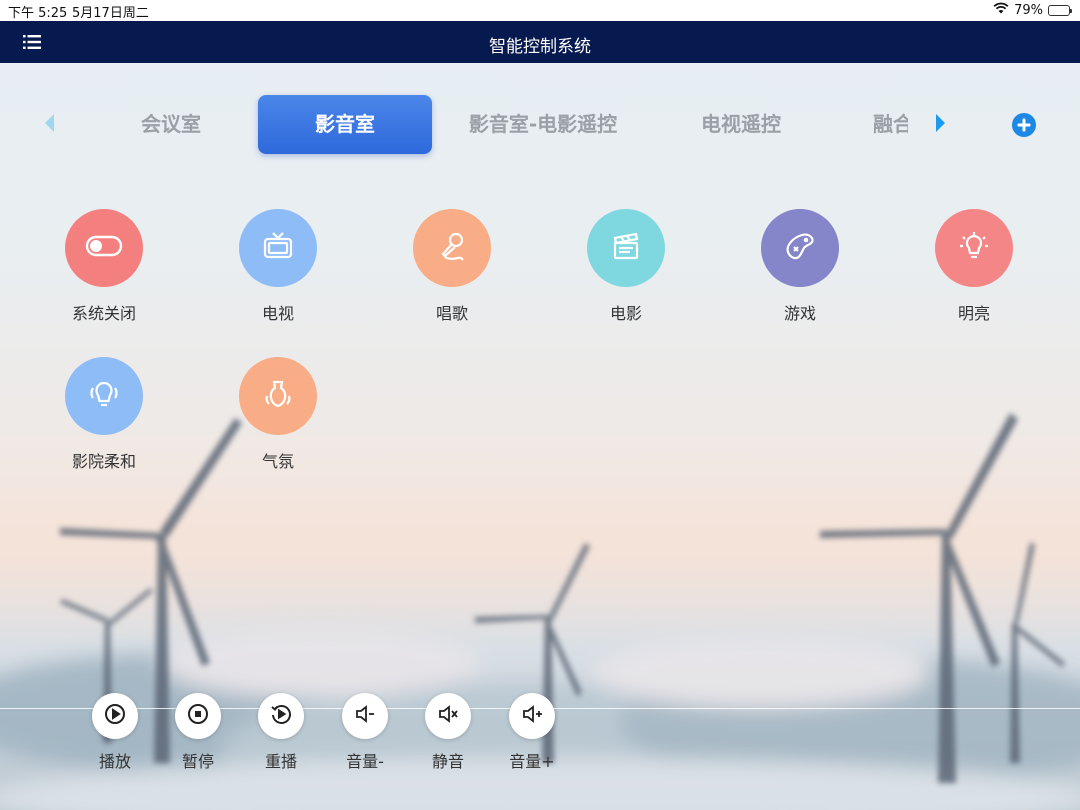 The height and width of the screenshot is (810, 1080). I want to click on title-bar: 智能控制系统, so click(540, 42).